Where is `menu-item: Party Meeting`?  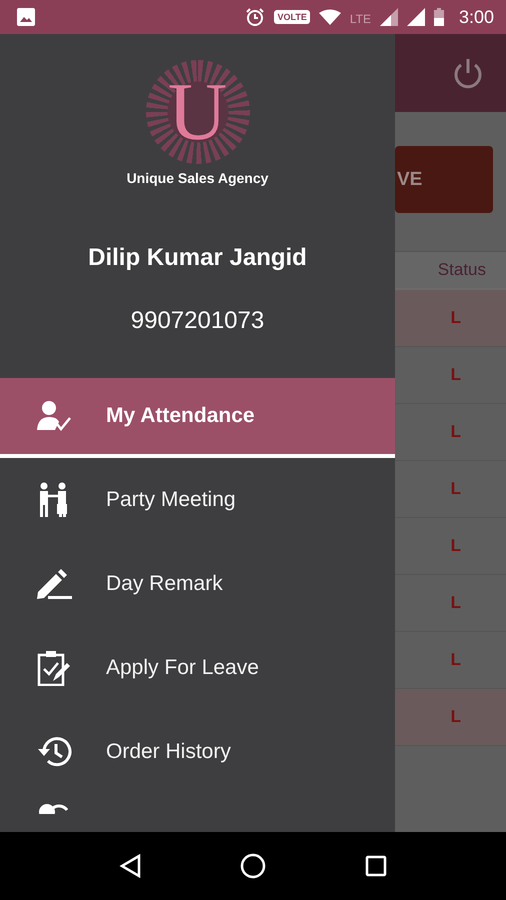 menu-item: Party Meeting is located at coordinates (197, 500).